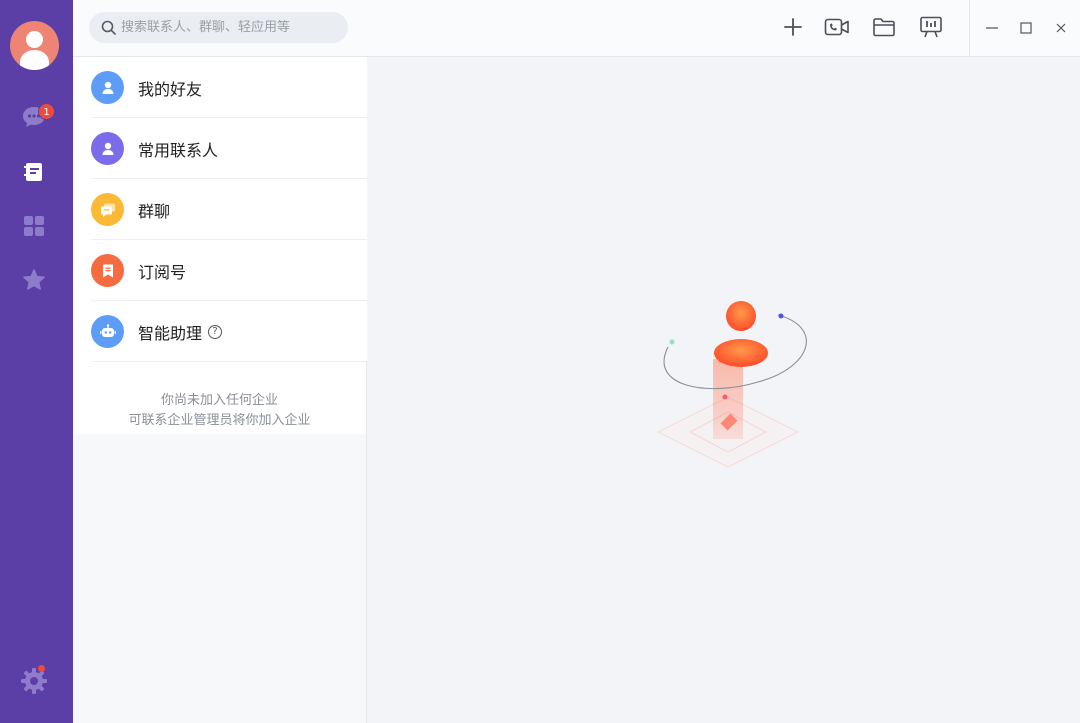 This screenshot has width=1080, height=723. What do you see at coordinates (34, 60) in the screenshot?
I see `avatar-body` at bounding box center [34, 60].